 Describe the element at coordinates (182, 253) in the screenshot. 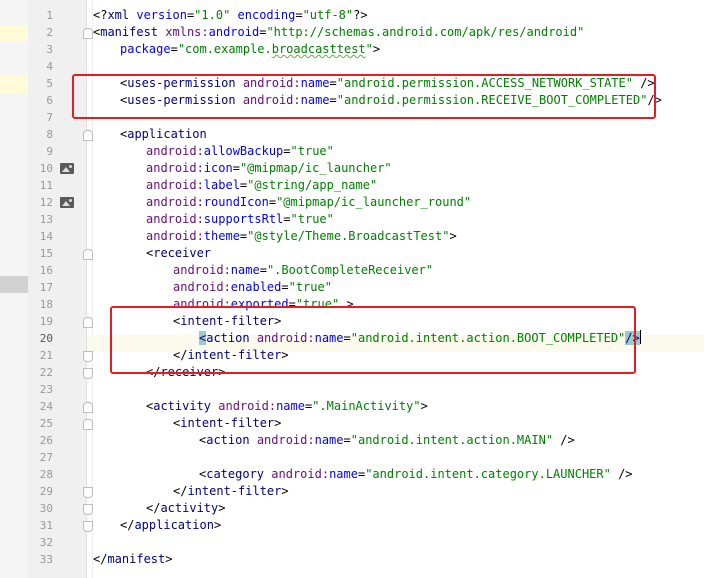

I see `code-token: receiver` at that location.